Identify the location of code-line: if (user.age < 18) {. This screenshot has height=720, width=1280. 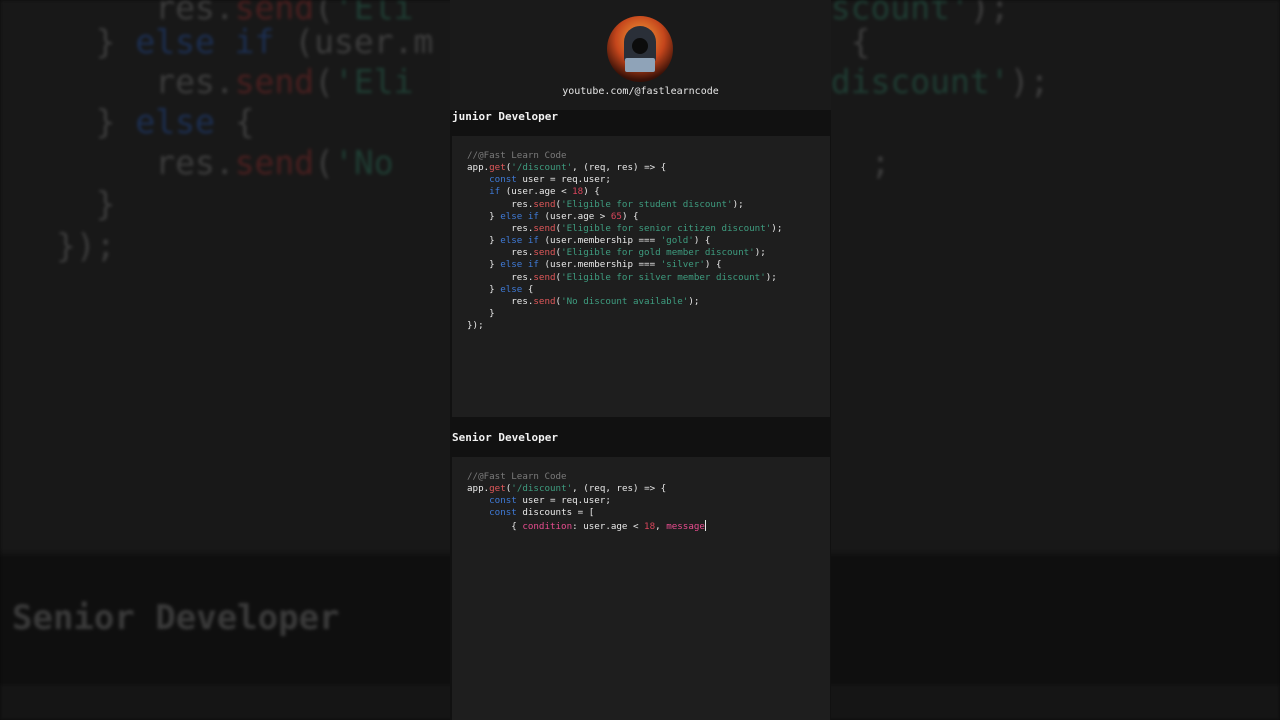
(533, 191).